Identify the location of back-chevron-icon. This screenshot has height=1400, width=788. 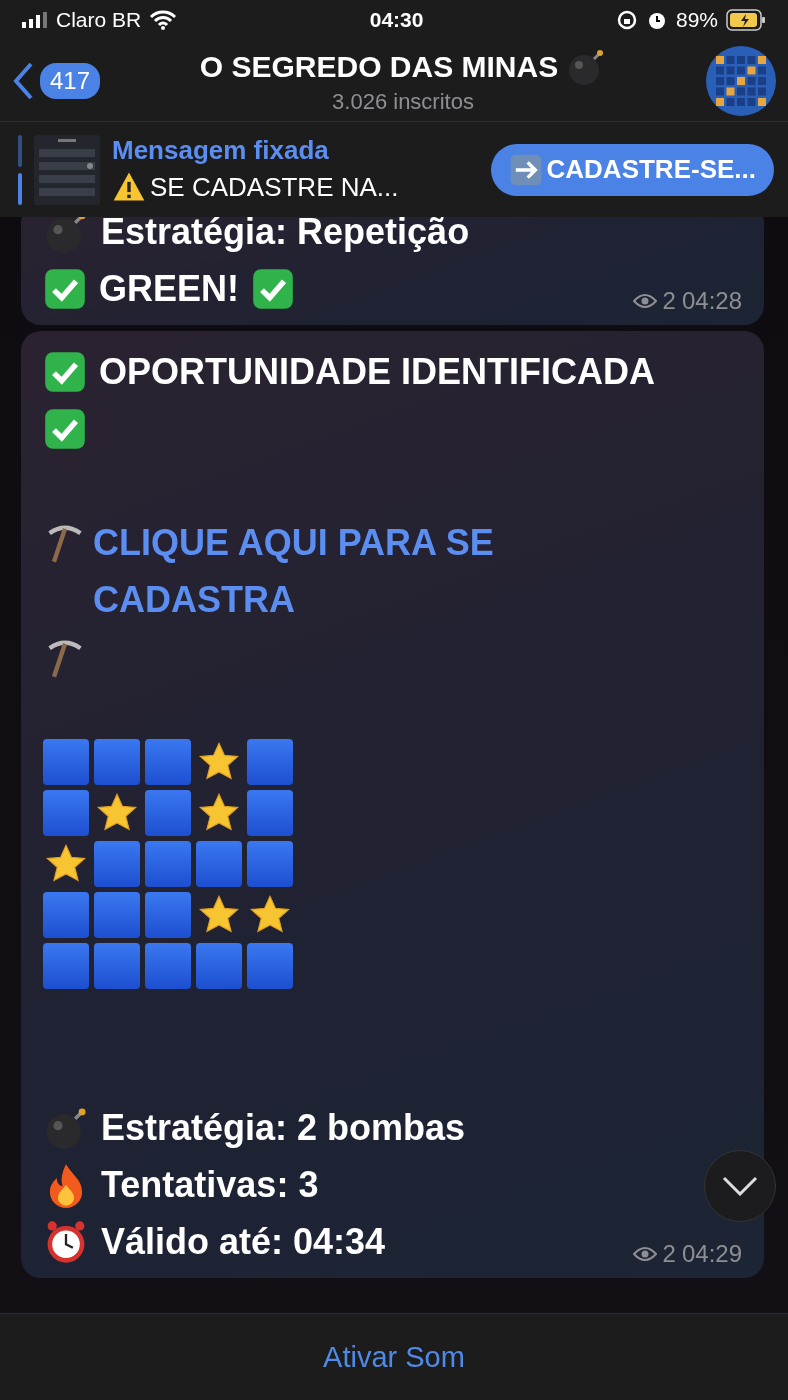
(23, 80).